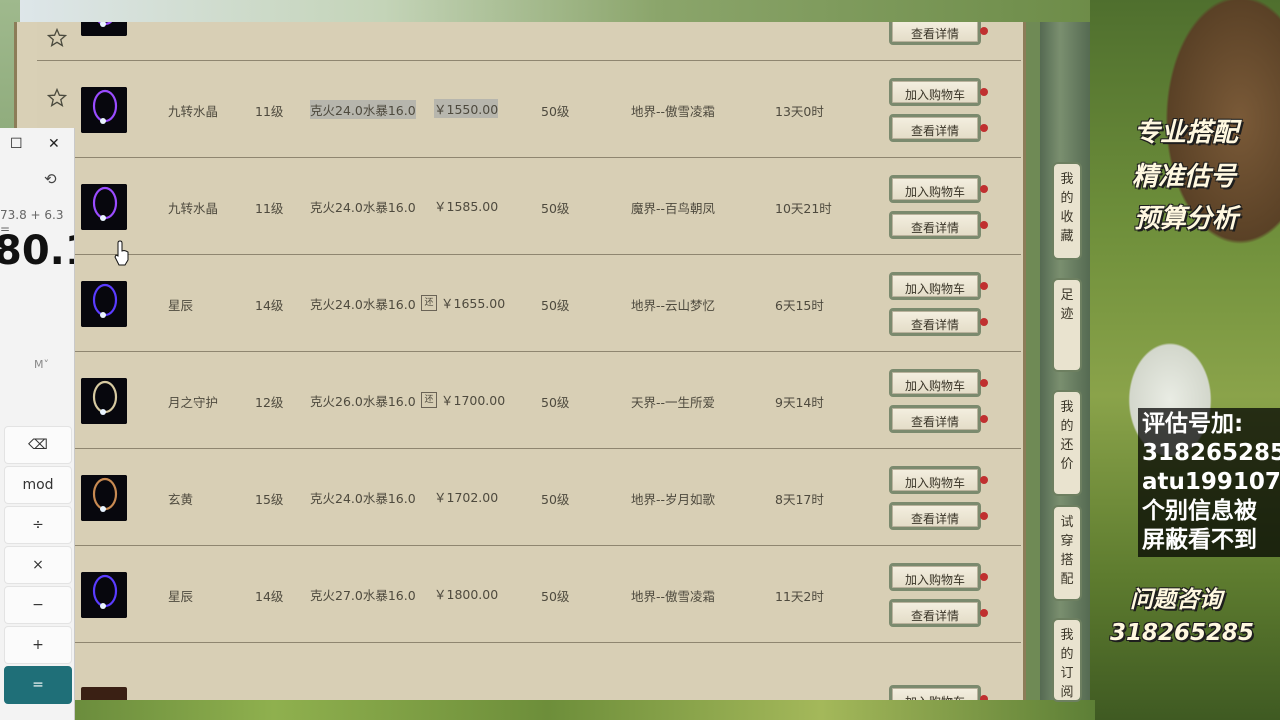 Image resolution: width=1280 pixels, height=720 pixels. Describe the element at coordinates (38, 605) in the screenshot. I see `minus-button: −` at that location.